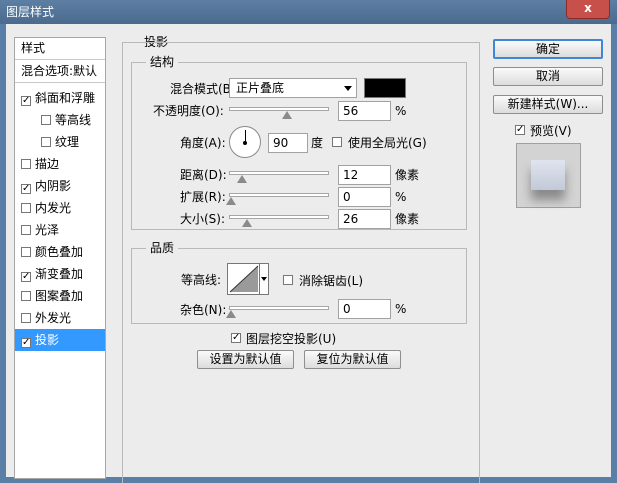  I want to click on style-item: ✓ 渐变叠加, so click(60, 274).